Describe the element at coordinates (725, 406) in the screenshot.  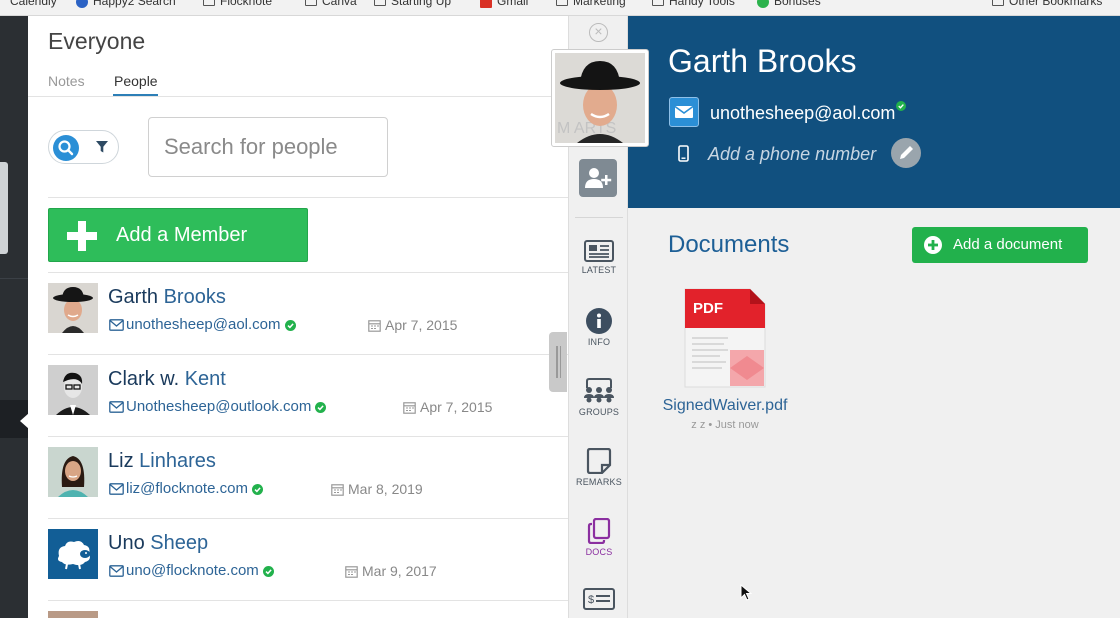
I see `document-name: SignedWaiver.pdf` at that location.